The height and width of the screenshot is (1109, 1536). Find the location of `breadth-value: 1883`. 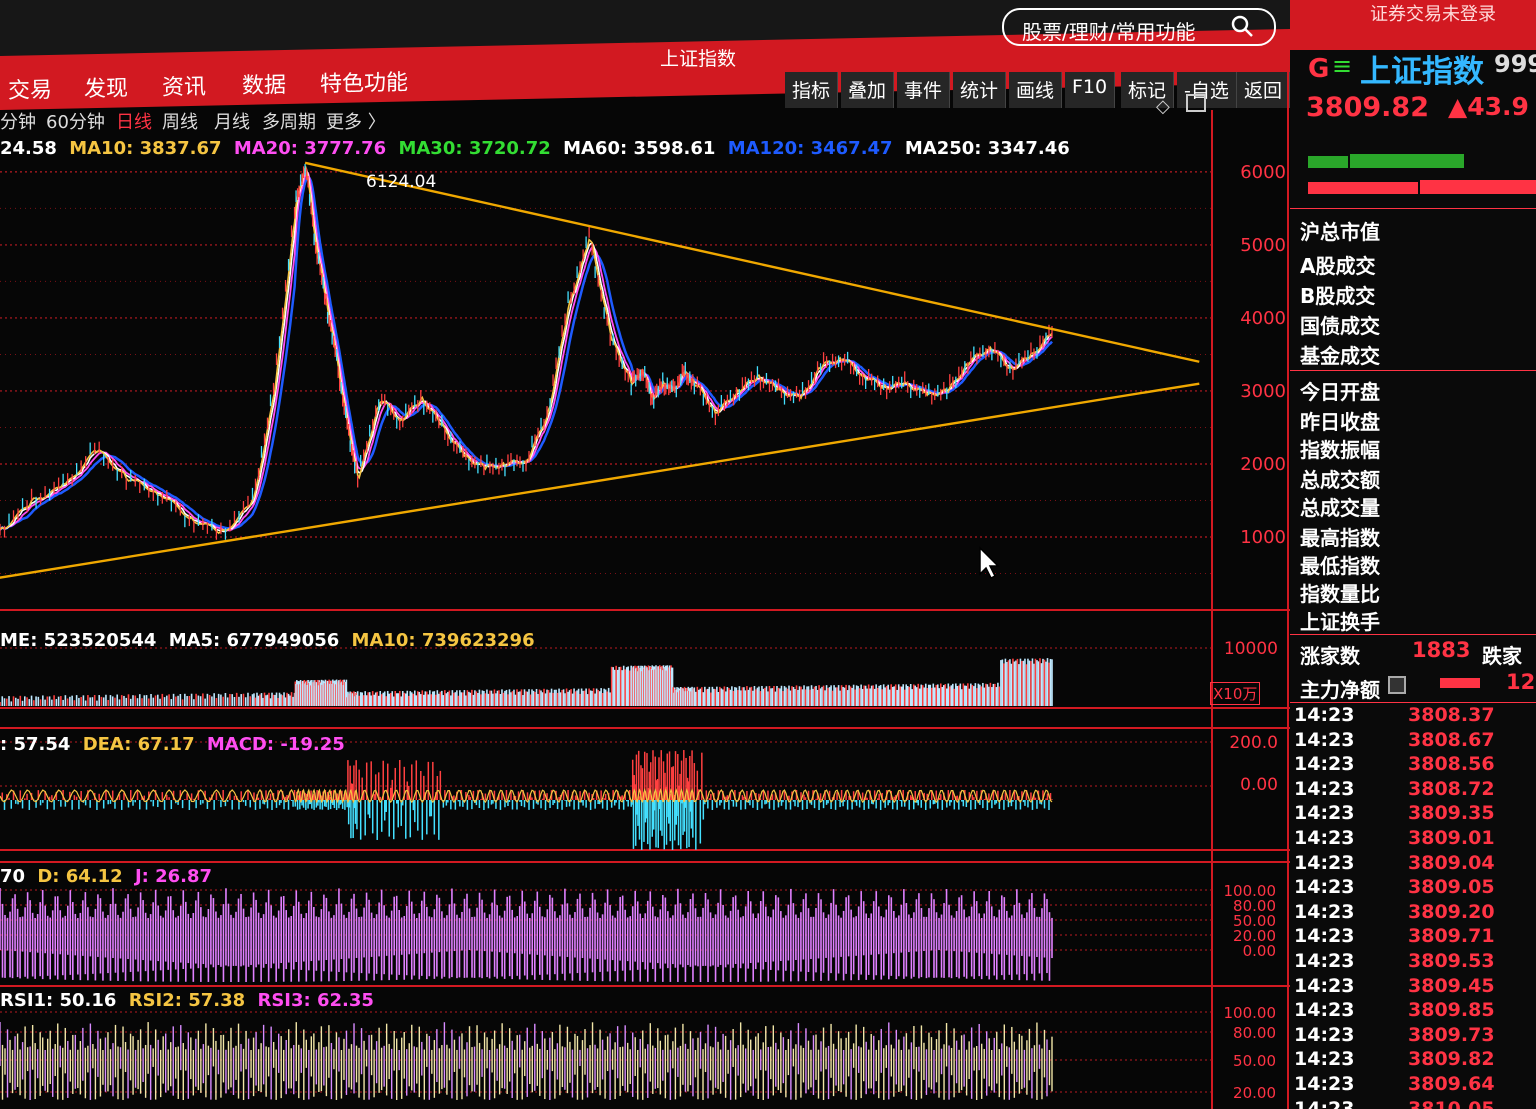

breadth-value: 1883 is located at coordinates (1441, 650).